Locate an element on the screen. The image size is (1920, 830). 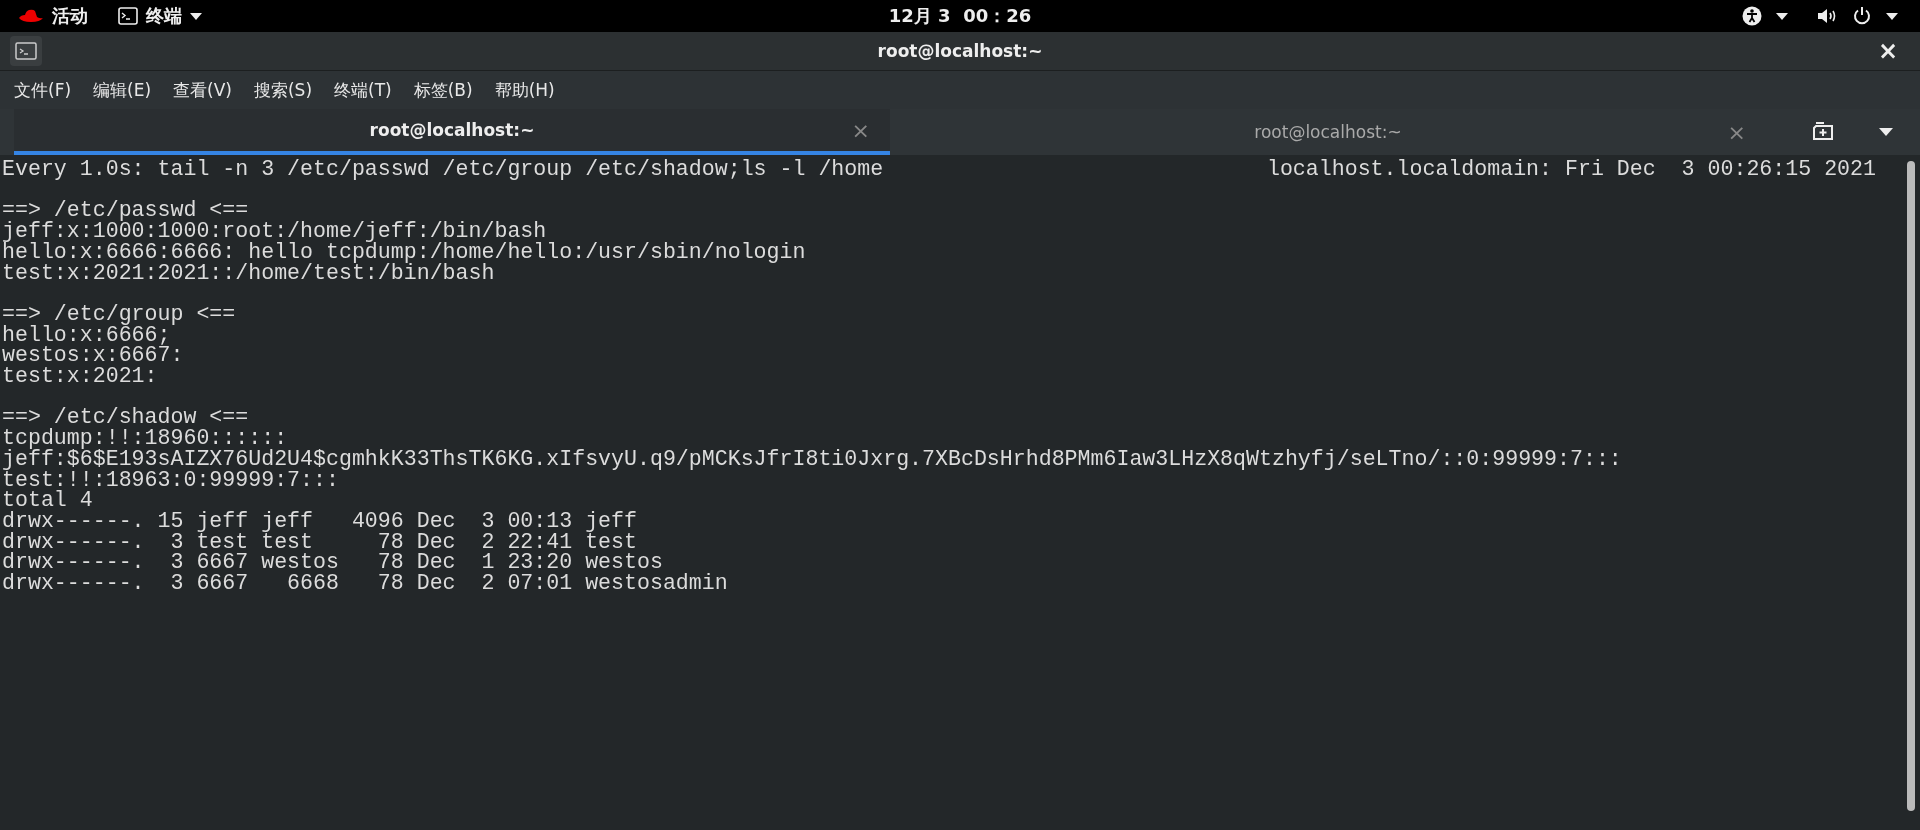
terminal-line: ==> /etc/group <== is located at coordinates (119, 313).